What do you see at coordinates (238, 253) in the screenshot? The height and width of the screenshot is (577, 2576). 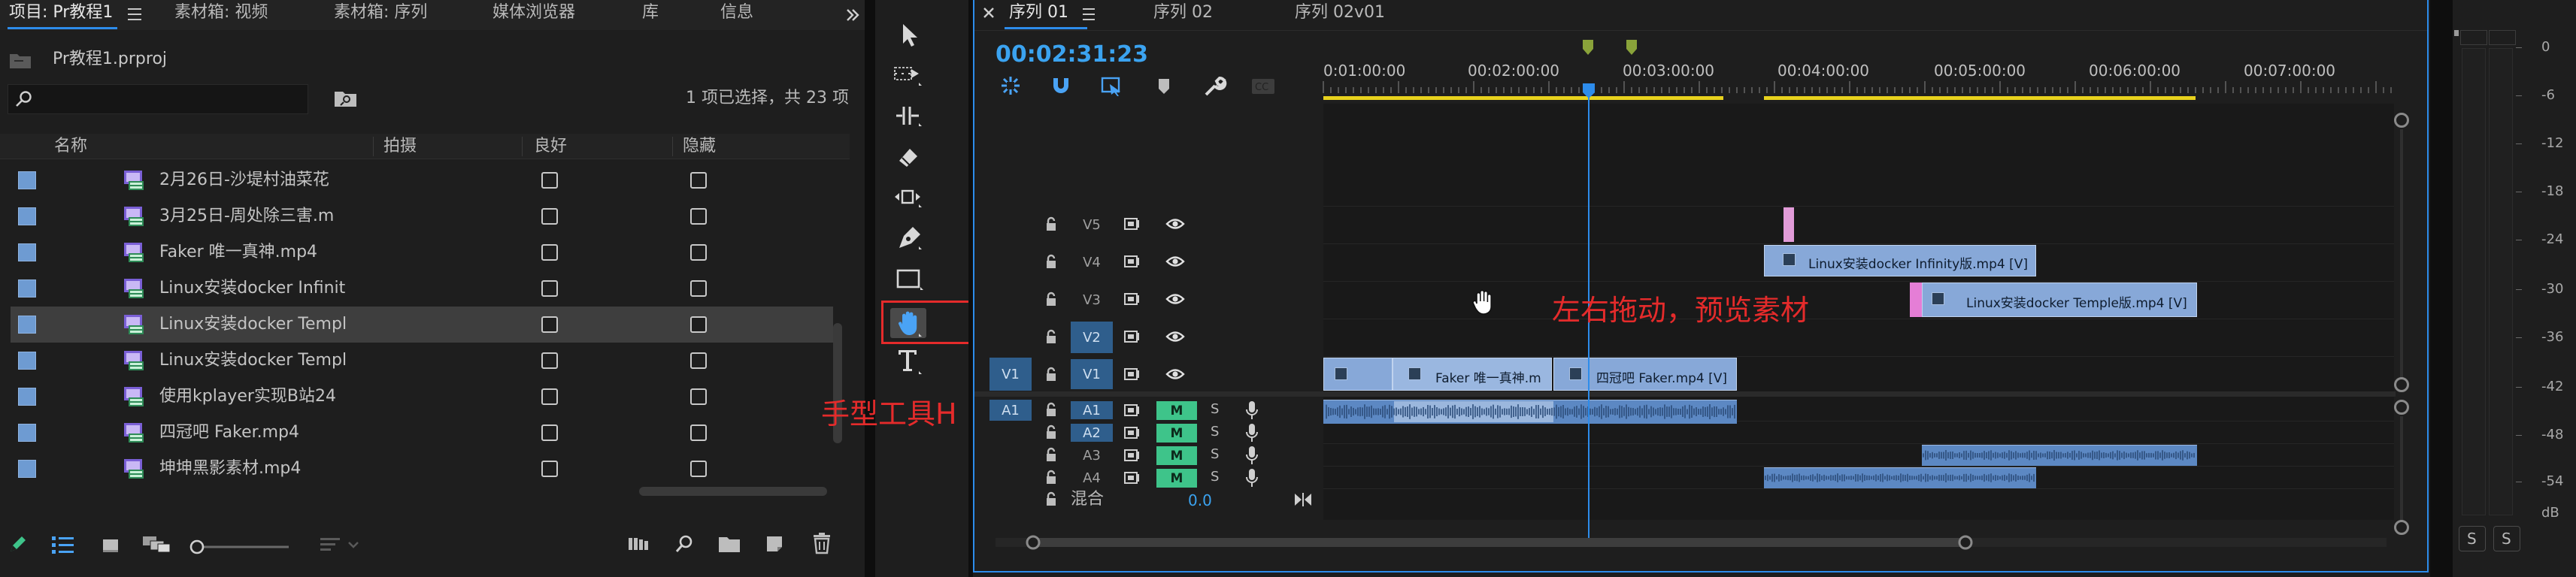 I see `clip-name: Faker 唯一真神.mp4` at bounding box center [238, 253].